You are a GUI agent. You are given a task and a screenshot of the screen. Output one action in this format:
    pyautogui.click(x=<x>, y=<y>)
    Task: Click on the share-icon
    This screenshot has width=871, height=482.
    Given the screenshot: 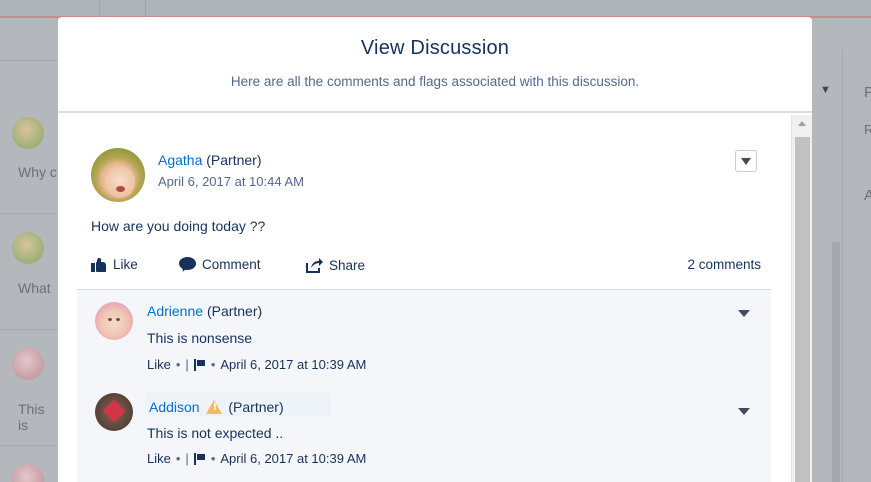 What is the action you would take?
    pyautogui.click(x=314, y=265)
    